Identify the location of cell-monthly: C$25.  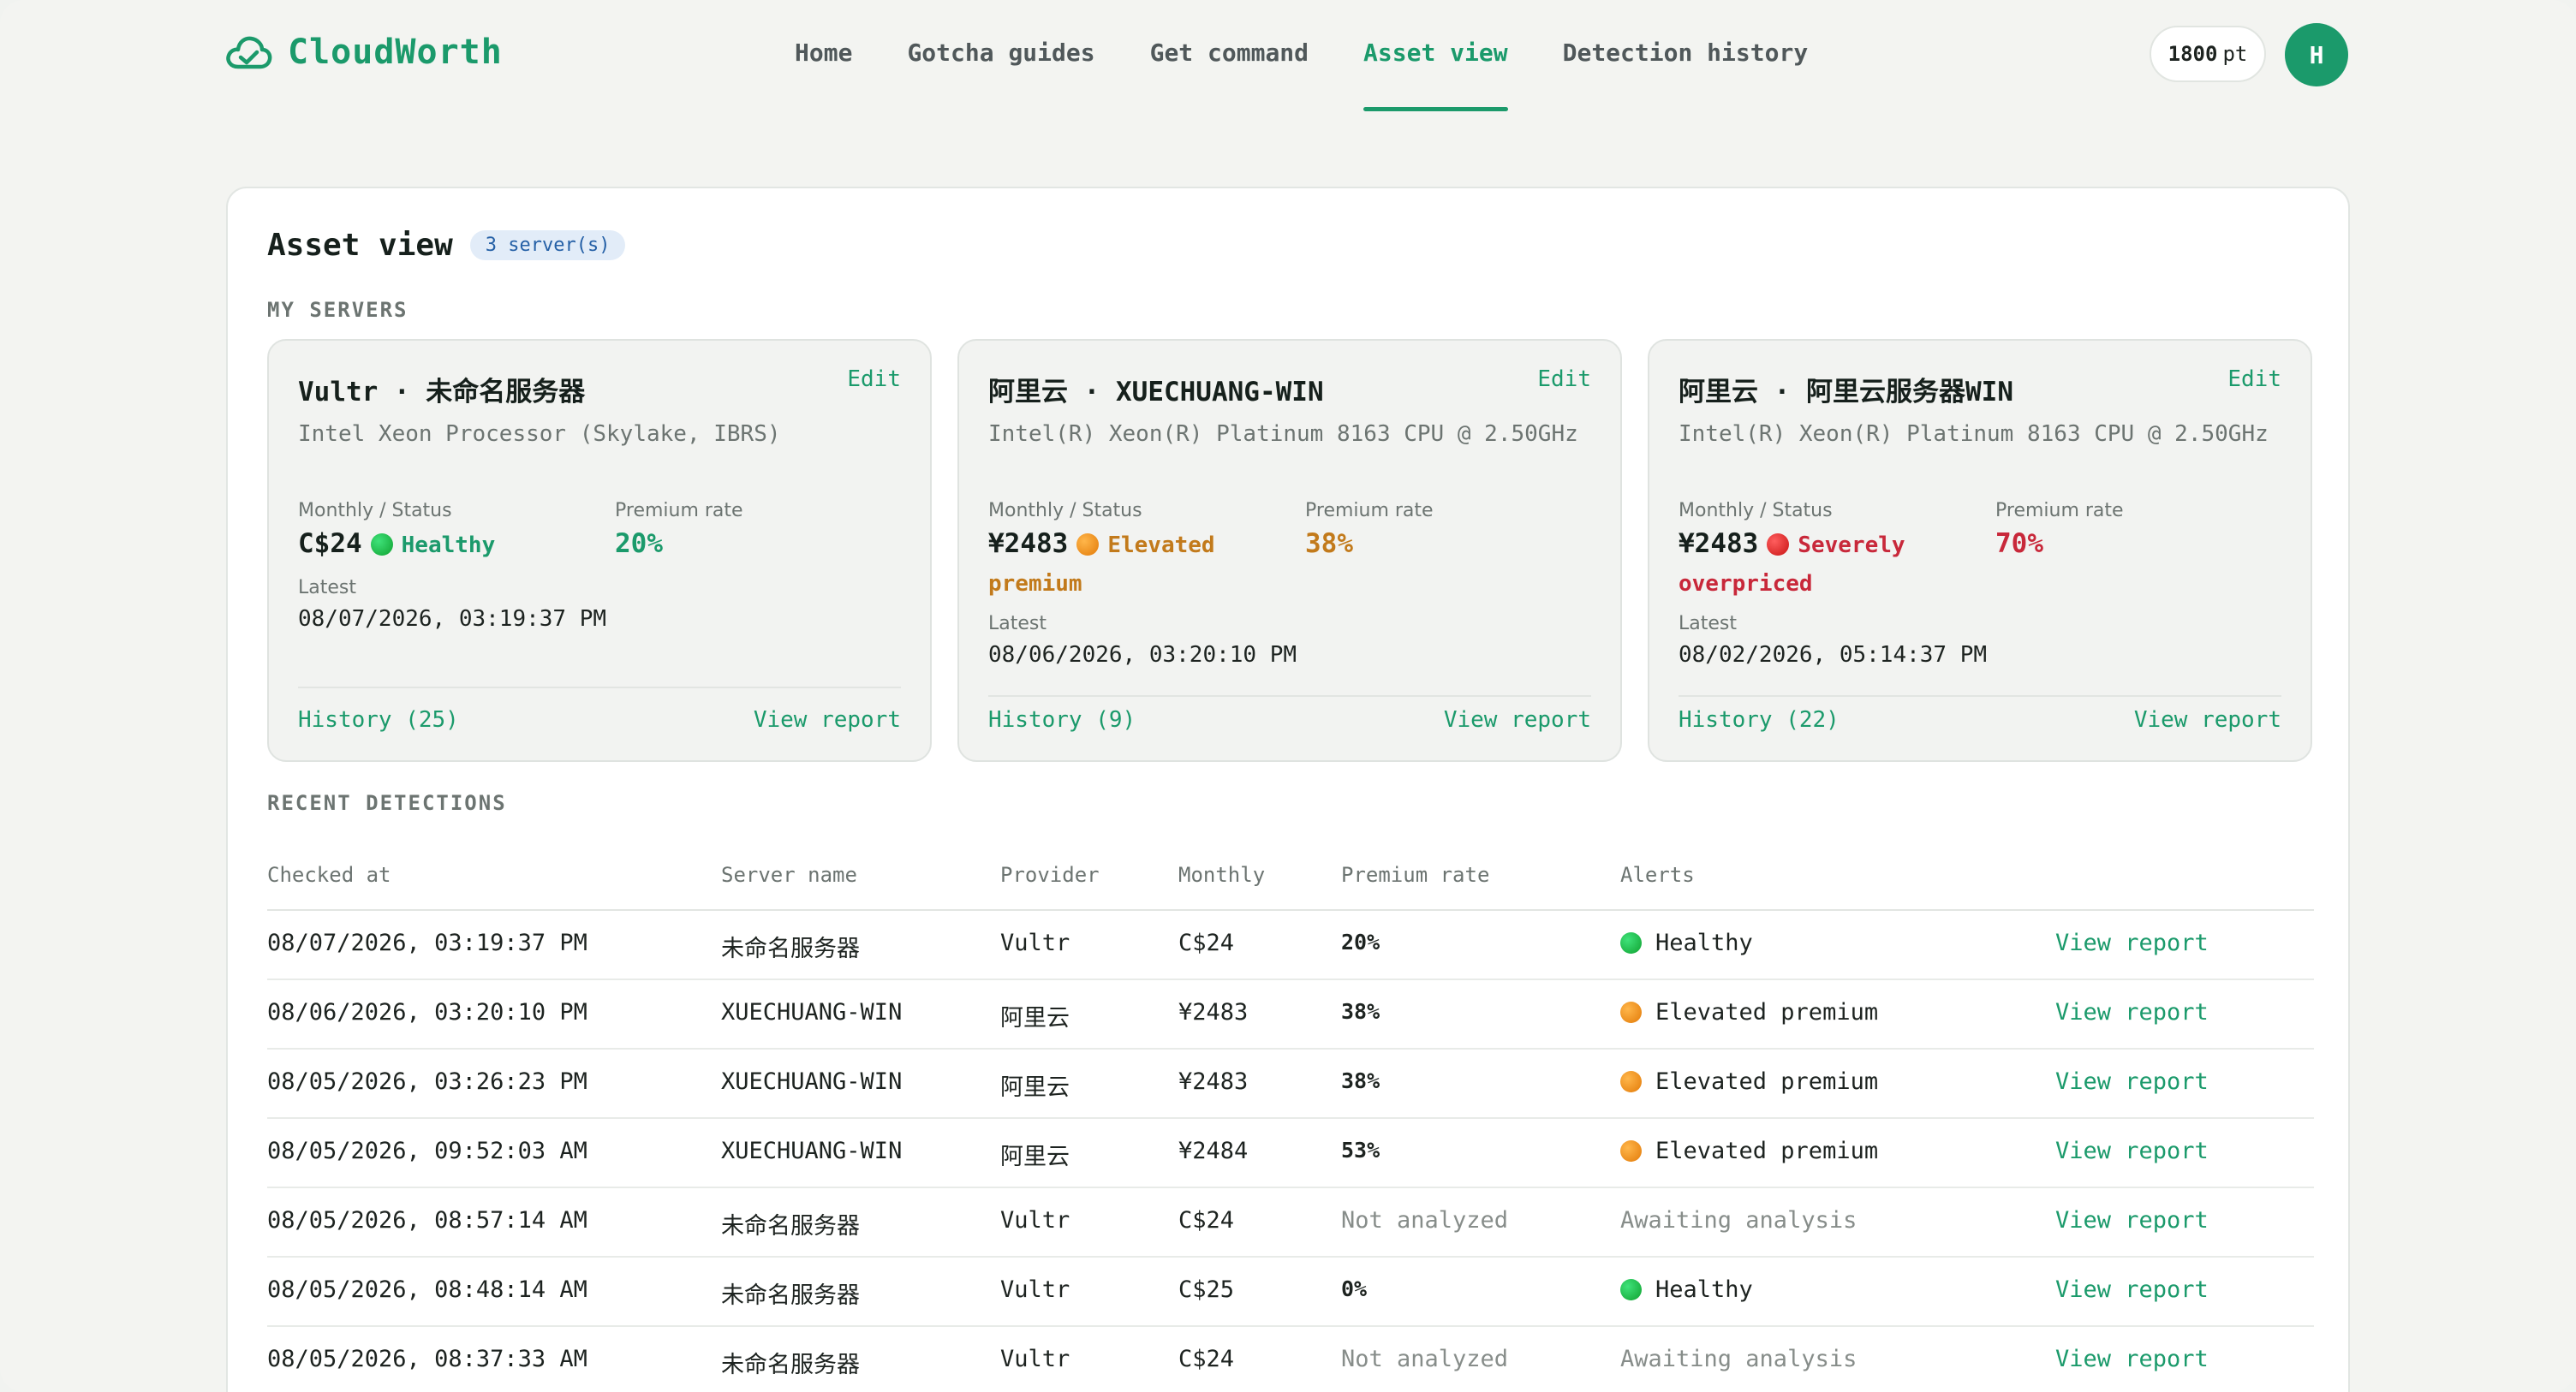
(1206, 1289).